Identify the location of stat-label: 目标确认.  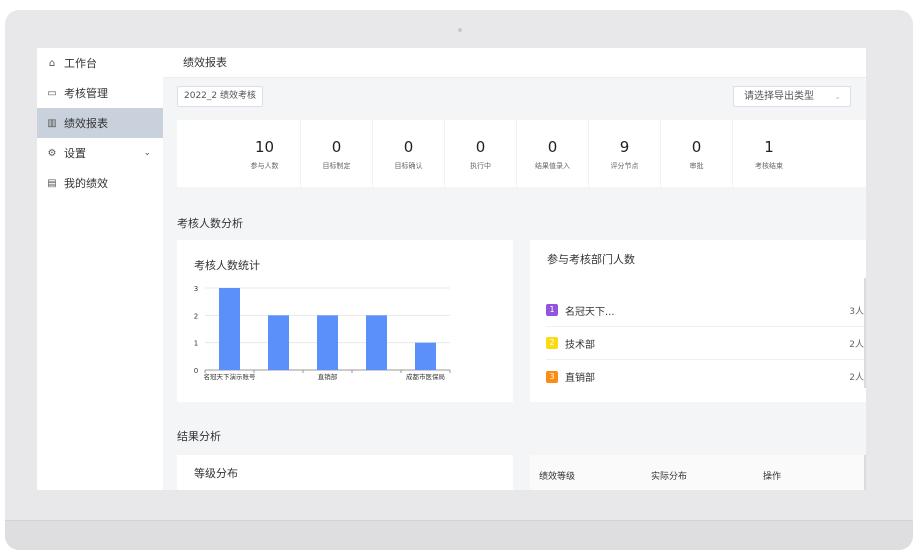
(408, 166).